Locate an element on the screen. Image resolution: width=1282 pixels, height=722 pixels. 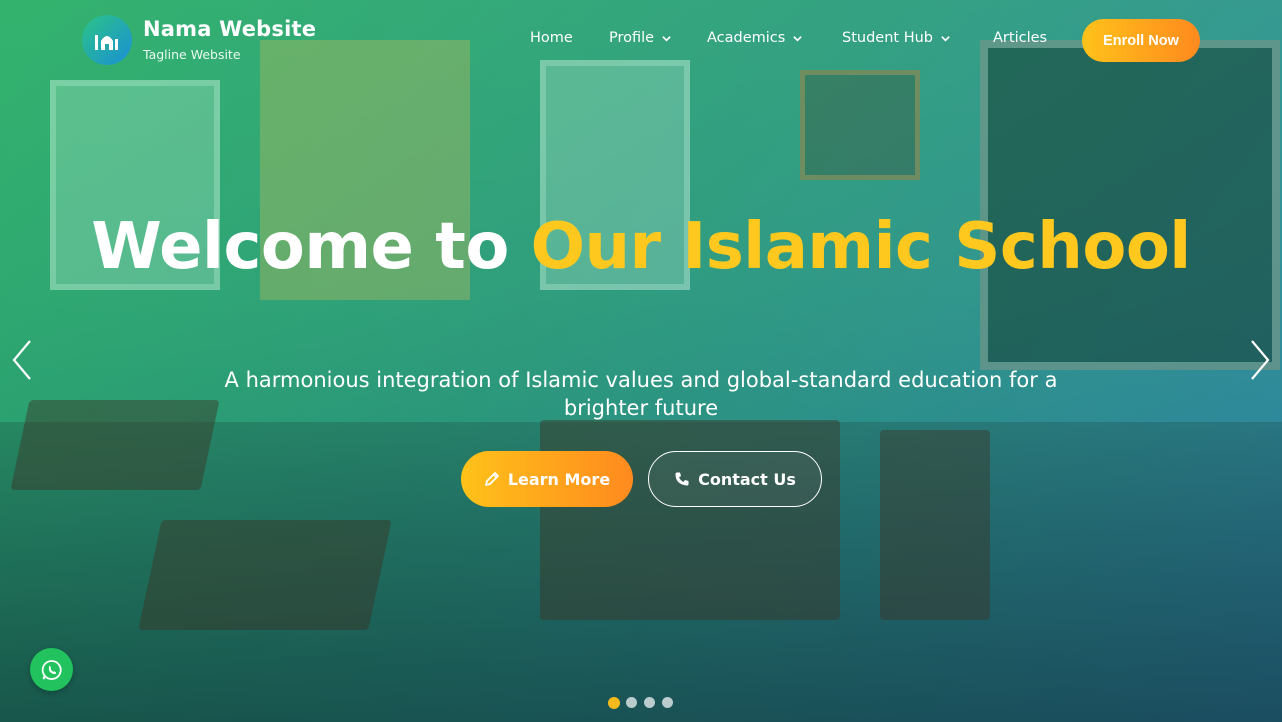
carousel-pagination is located at coordinates (641, 702).